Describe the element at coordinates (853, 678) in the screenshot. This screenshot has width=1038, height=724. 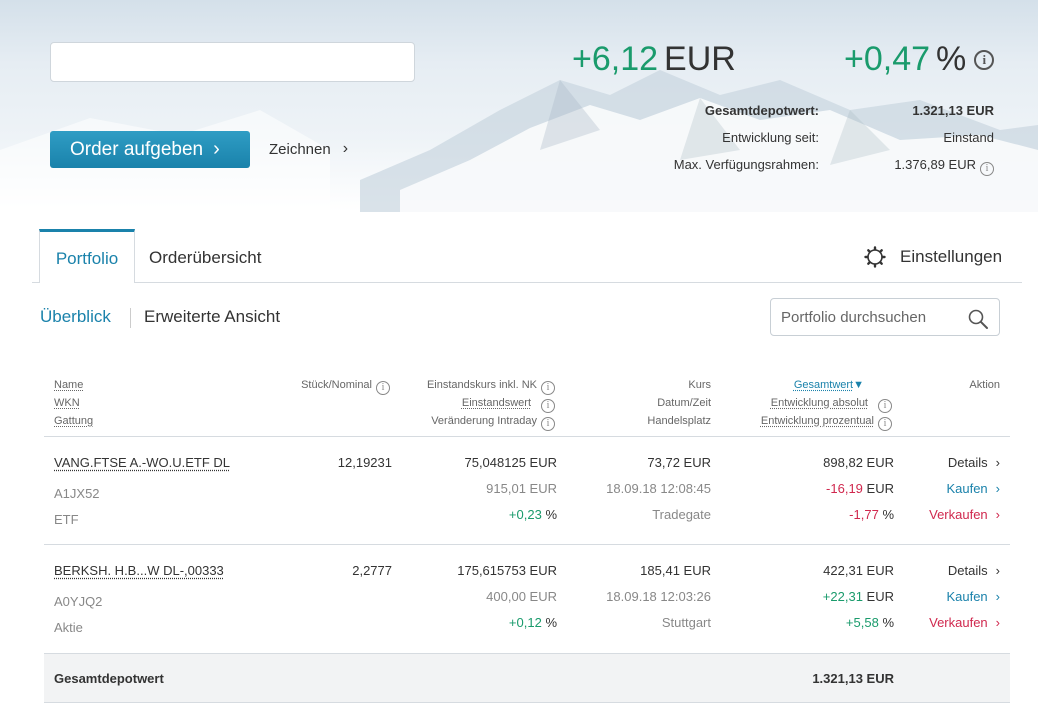
I see `total-value: 1.321,13 EUR` at that location.